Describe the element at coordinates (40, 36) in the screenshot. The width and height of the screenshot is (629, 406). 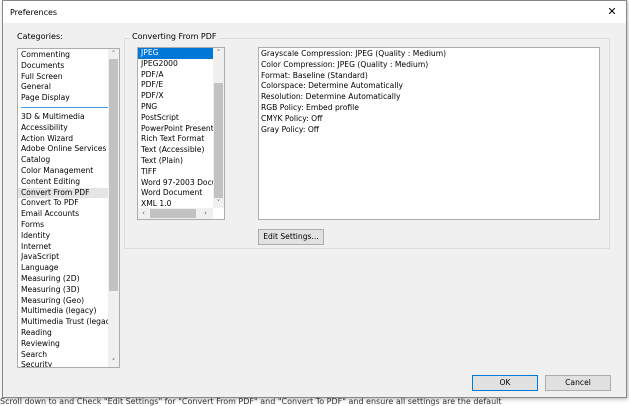
I see `categories-label: Categories:` at that location.